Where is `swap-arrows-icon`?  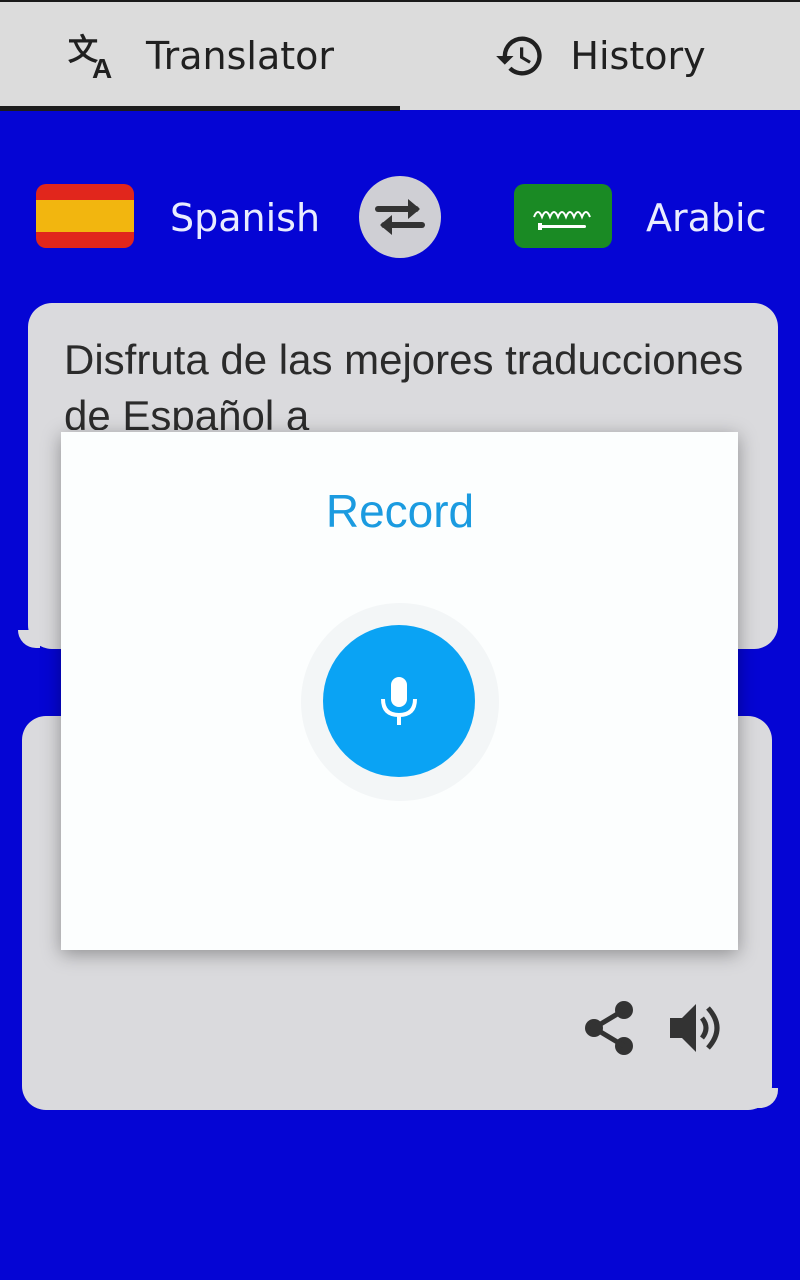 swap-arrows-icon is located at coordinates (400, 217).